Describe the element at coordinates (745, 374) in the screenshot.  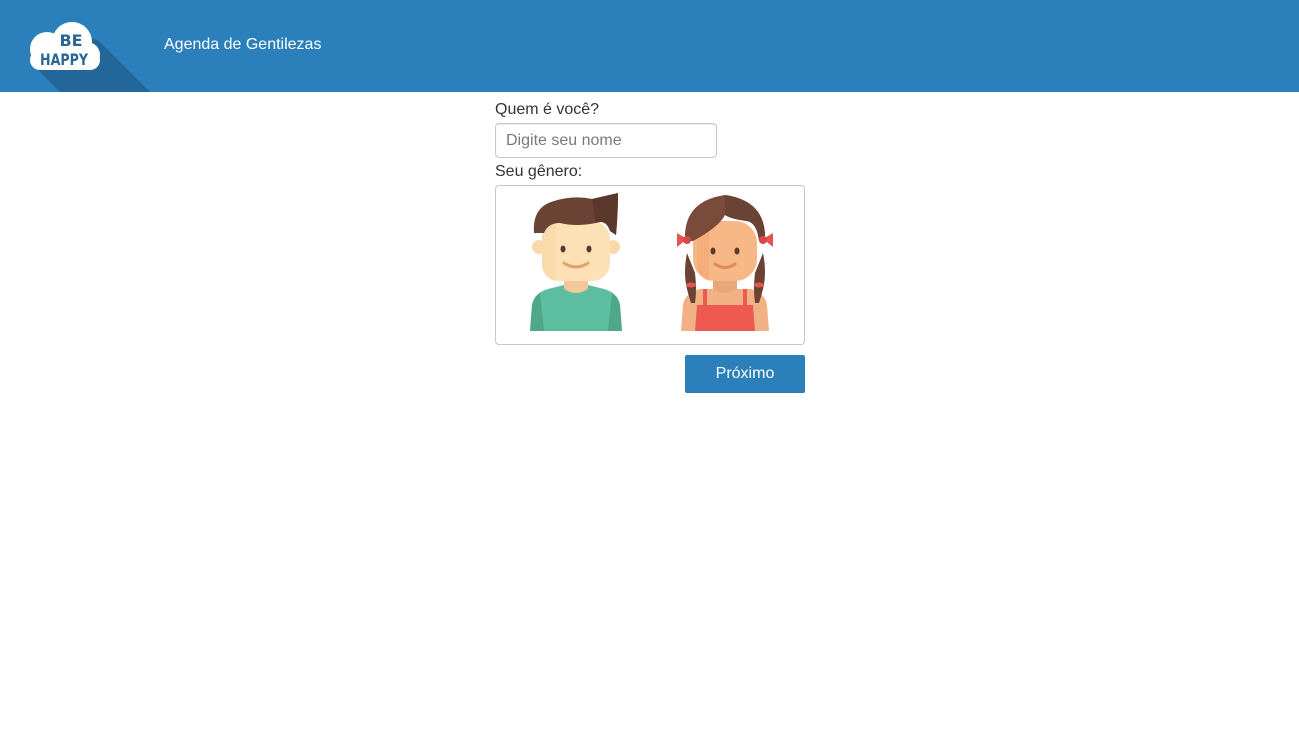
I see `next-button: Próximo` at that location.